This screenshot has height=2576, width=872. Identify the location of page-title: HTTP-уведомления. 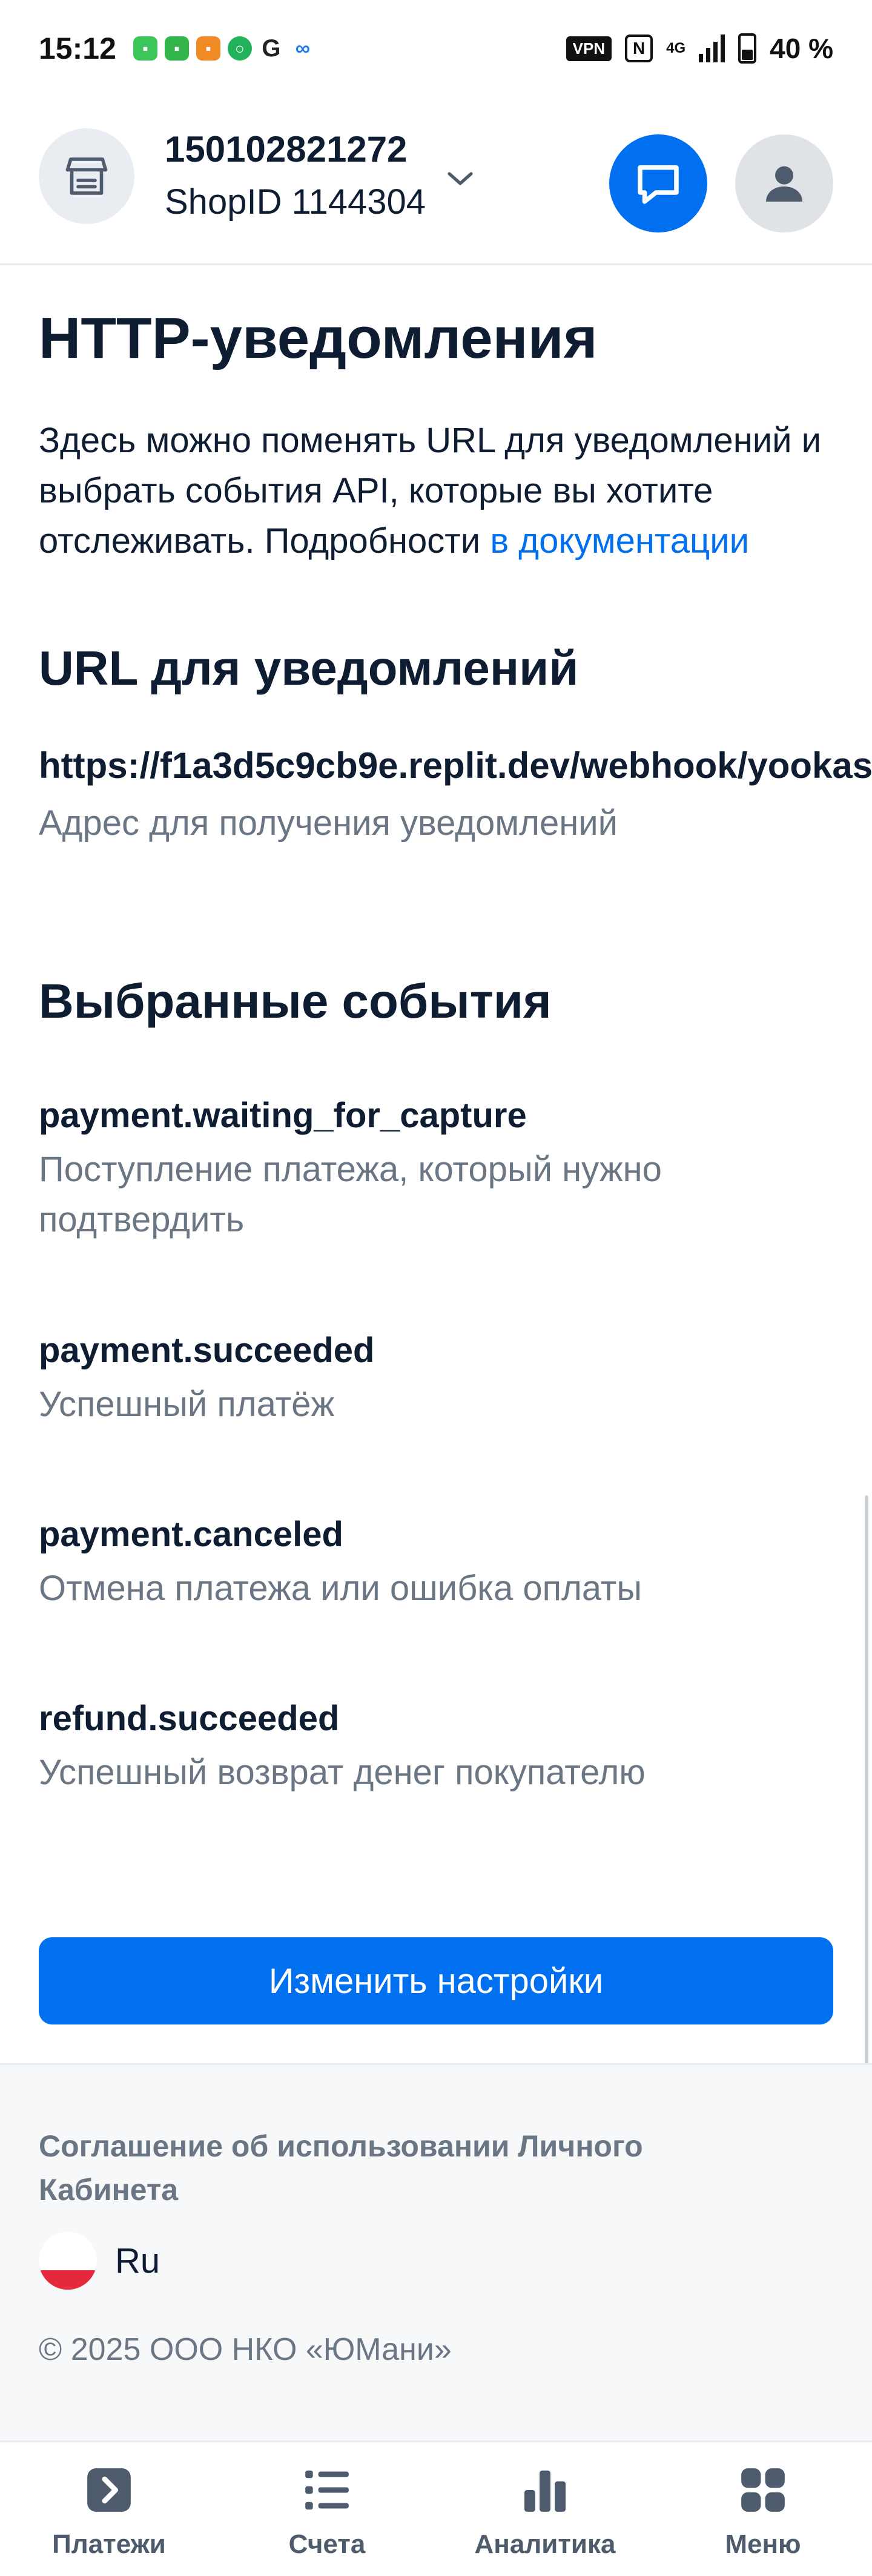
(318, 338).